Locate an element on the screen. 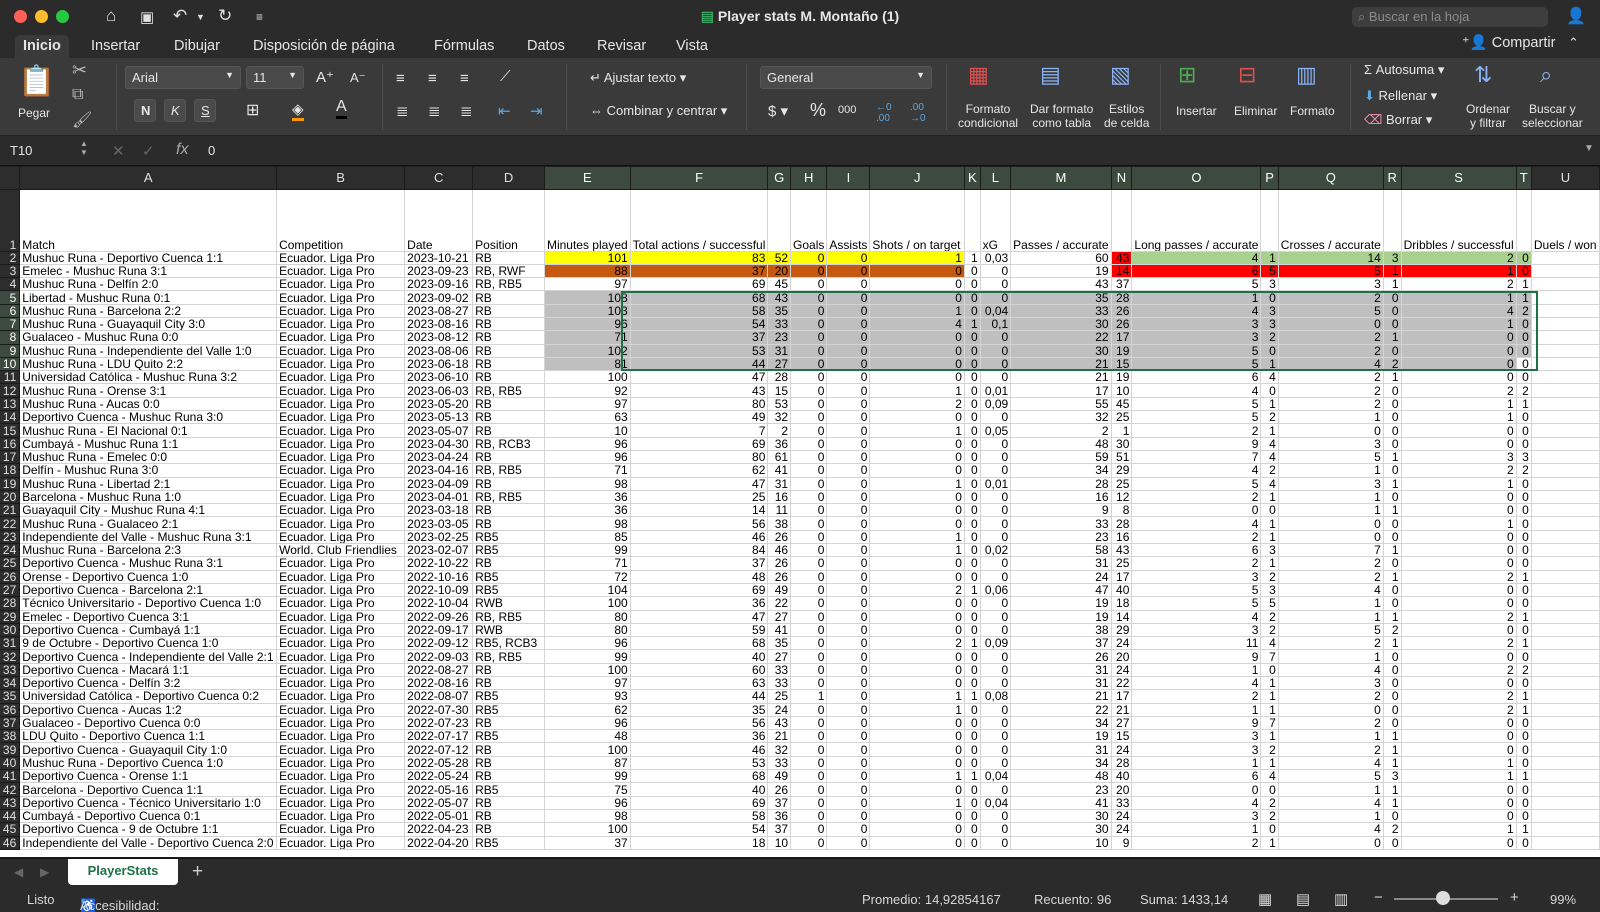 The image size is (1600, 912). cell: 2022-04-23 is located at coordinates (439, 829).